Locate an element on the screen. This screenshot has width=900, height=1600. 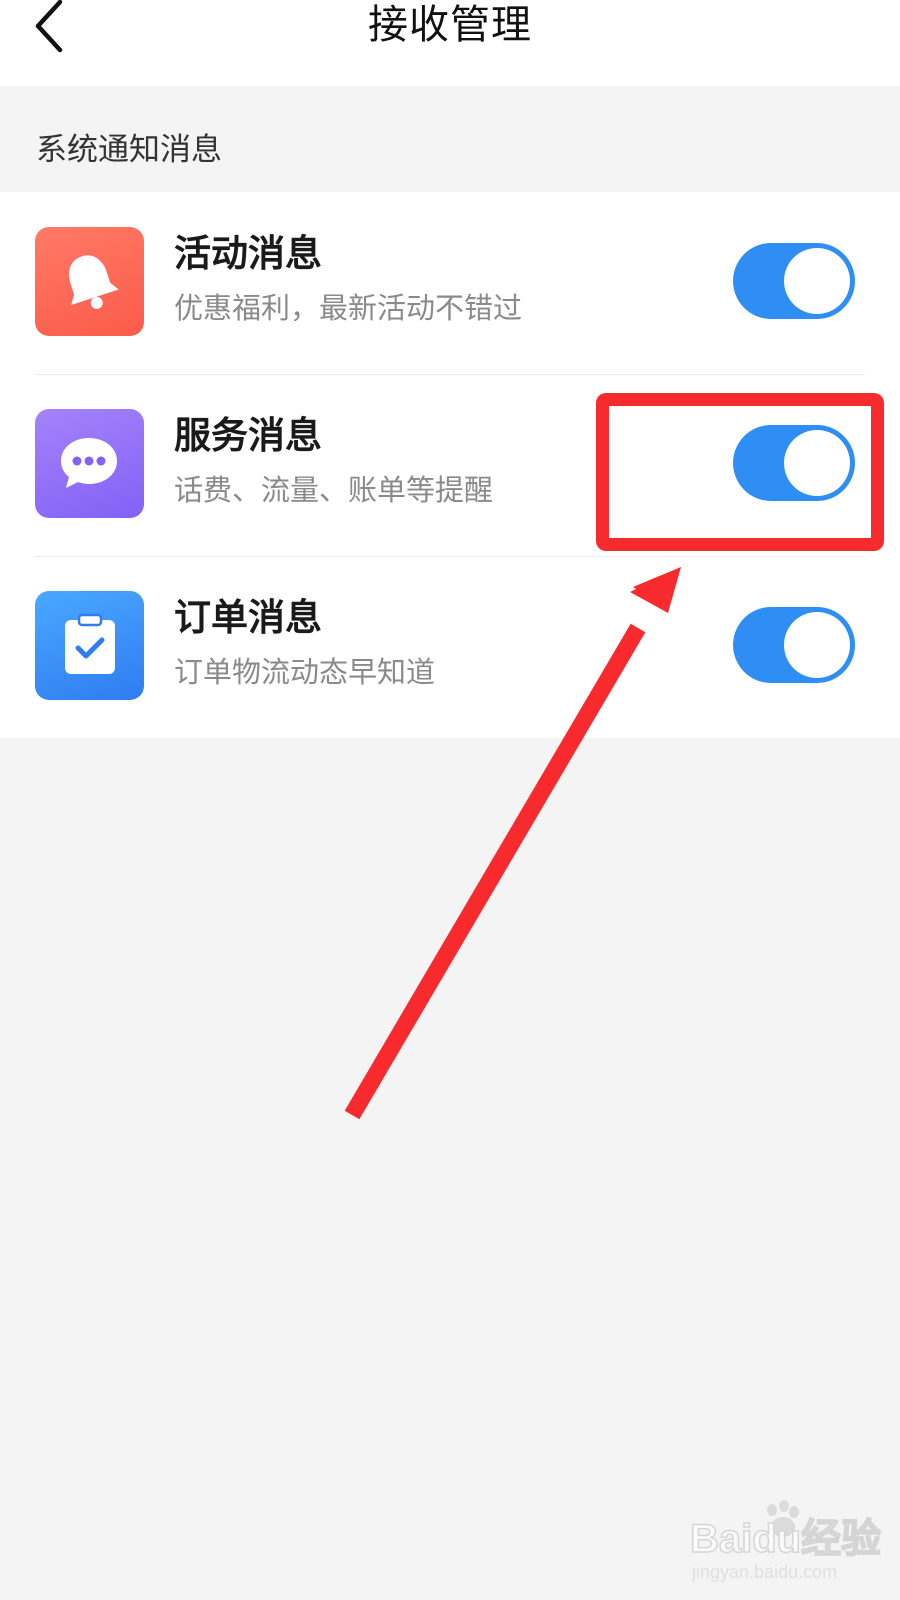
watermark: Baidu经验 jingyan.baidu.com is located at coordinates (789, 1545).